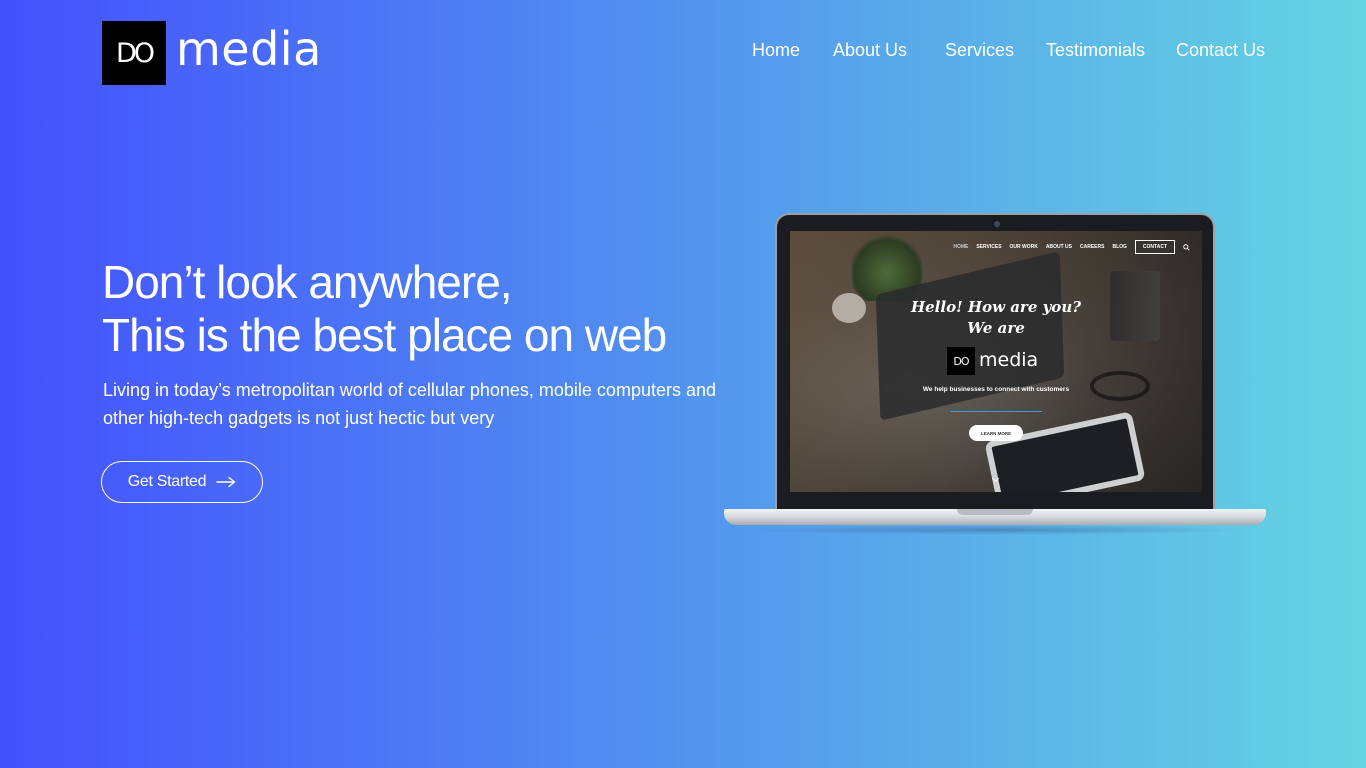  I want to click on preview-logo: DO media, so click(992, 361).